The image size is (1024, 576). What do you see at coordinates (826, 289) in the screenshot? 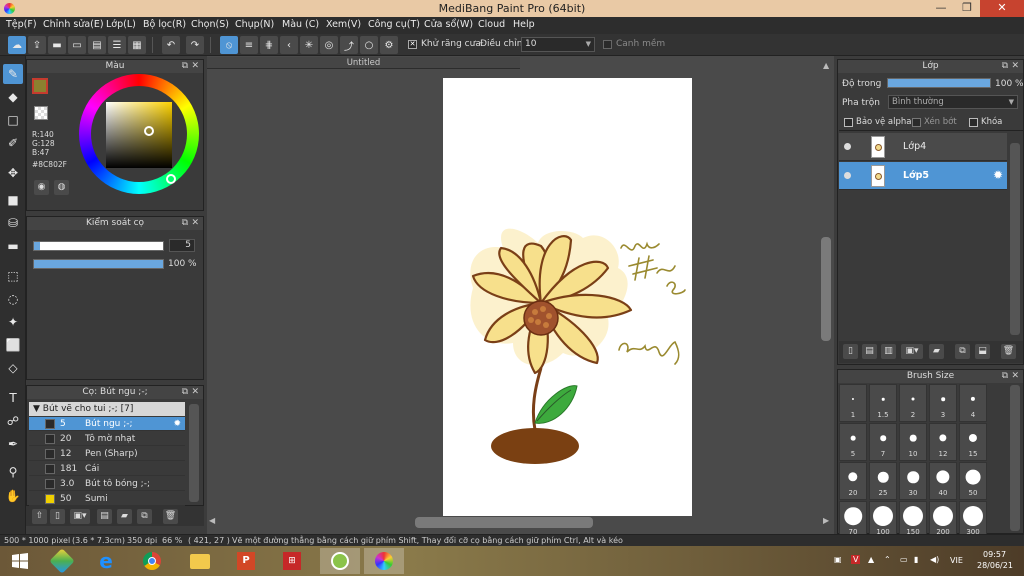
I see `canvas-vertical-scrollbar` at bounding box center [826, 289].